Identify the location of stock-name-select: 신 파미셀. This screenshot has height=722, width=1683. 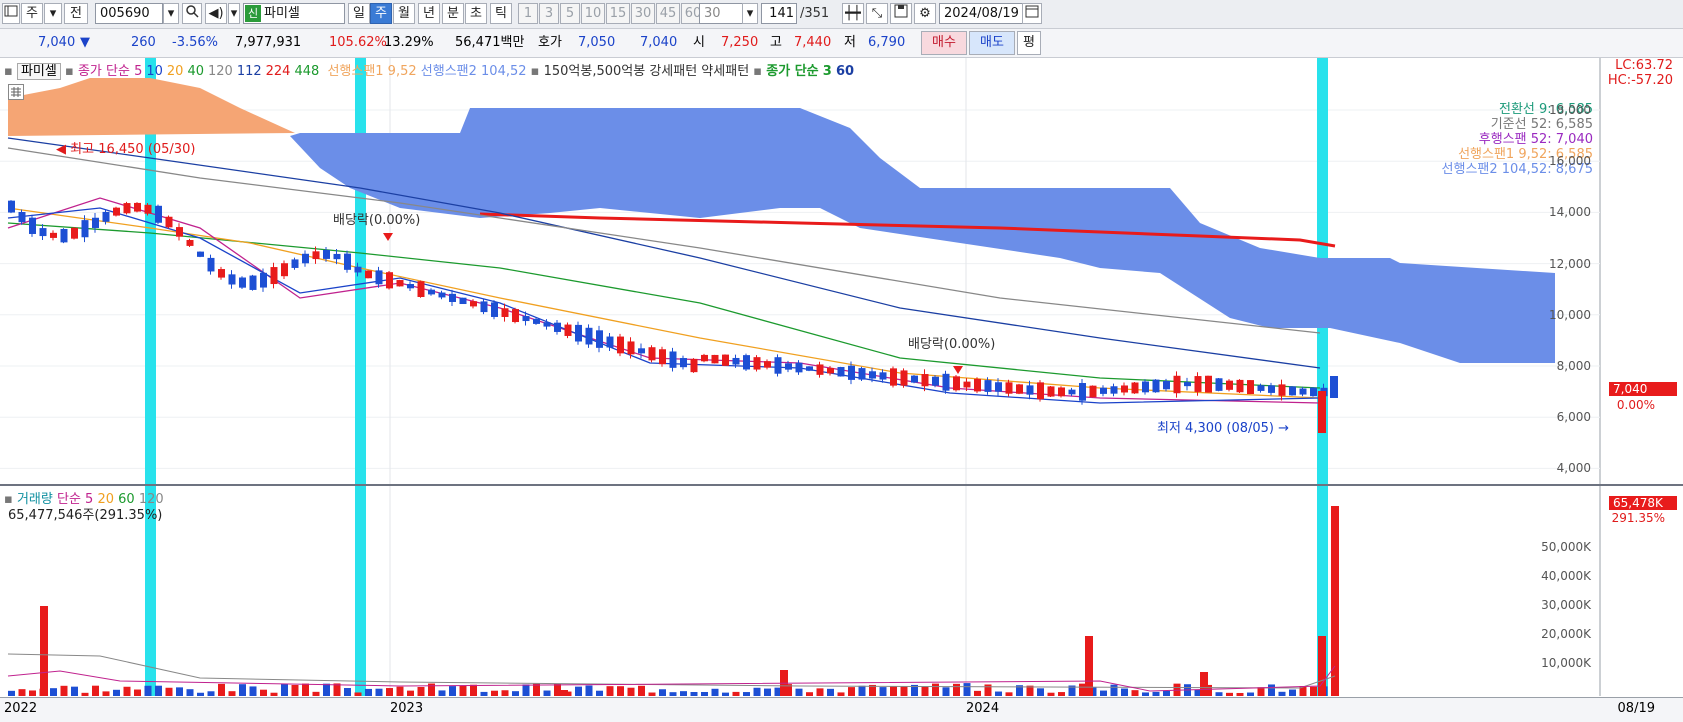
(294, 13).